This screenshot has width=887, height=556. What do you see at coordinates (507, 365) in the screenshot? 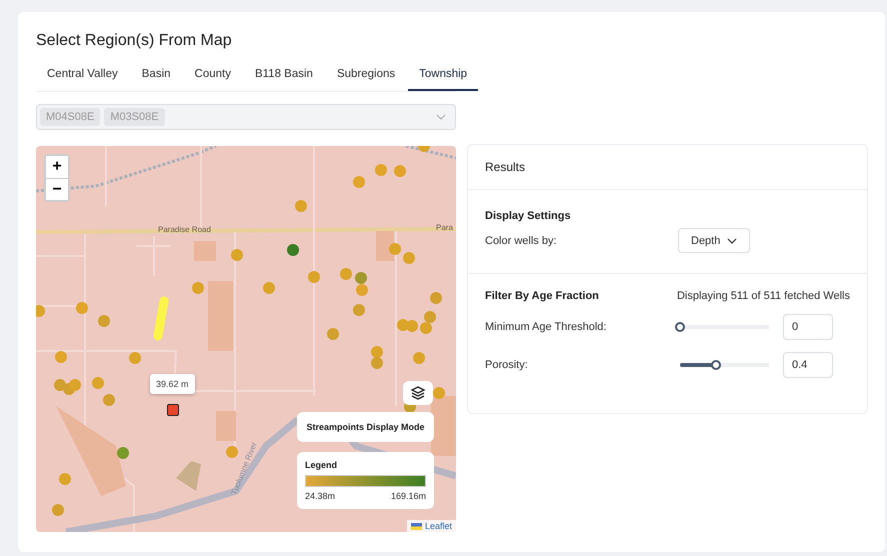
I see `slider-label: Porosity:` at bounding box center [507, 365].